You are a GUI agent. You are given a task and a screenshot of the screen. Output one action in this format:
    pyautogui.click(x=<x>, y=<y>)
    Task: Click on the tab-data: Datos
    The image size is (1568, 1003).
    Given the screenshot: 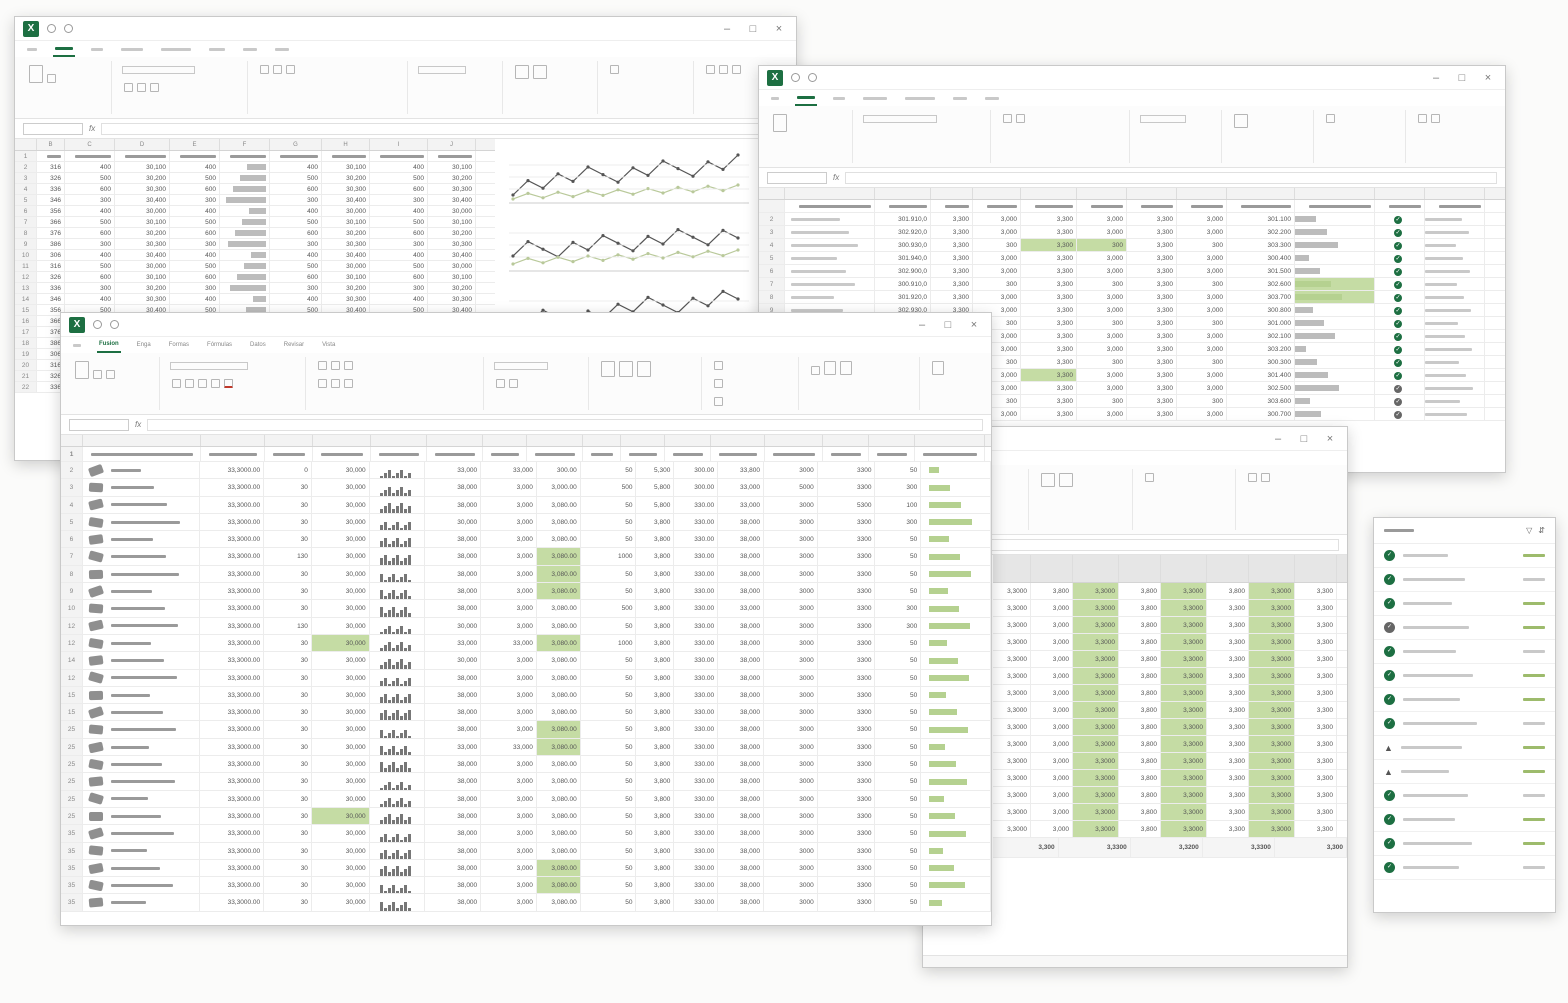 What is the action you would take?
    pyautogui.click(x=258, y=345)
    